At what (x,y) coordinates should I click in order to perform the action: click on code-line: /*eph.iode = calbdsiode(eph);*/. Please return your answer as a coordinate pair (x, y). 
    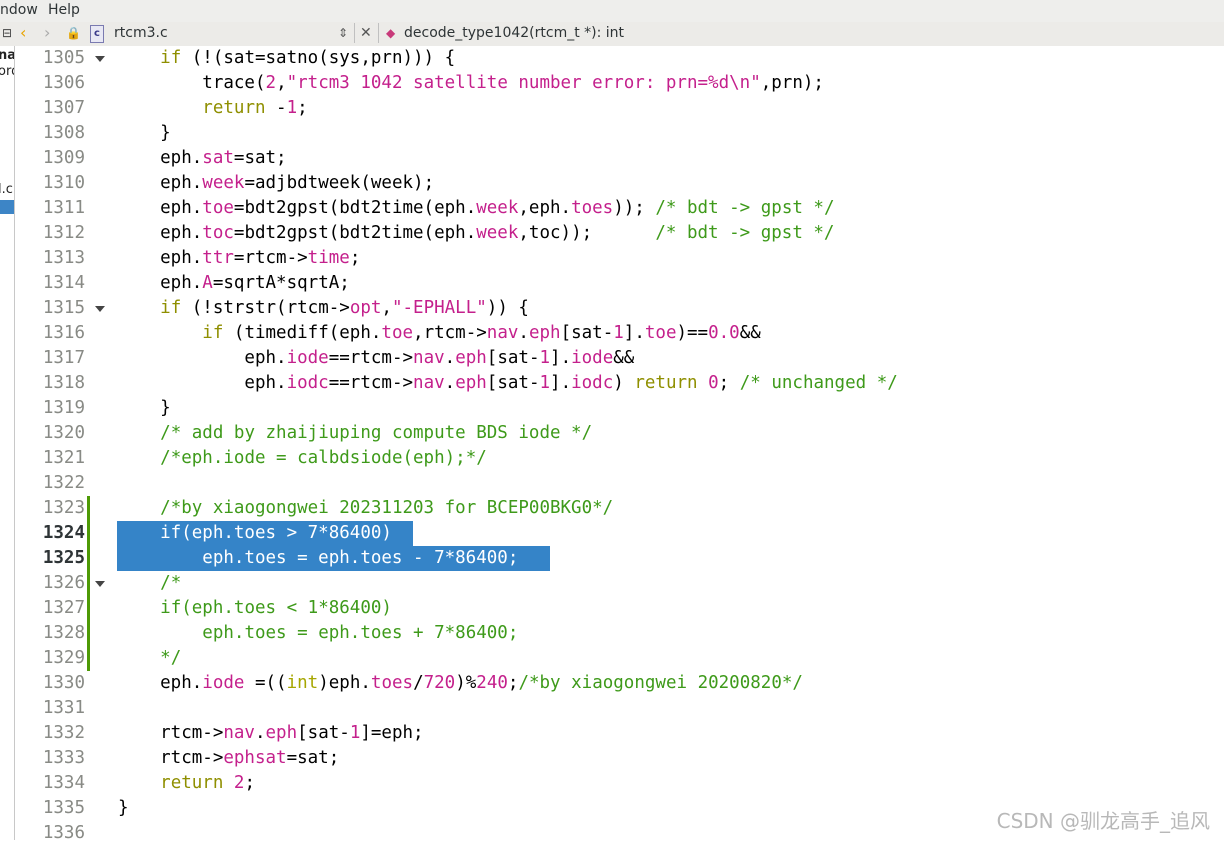
    Looking at the image, I should click on (302, 458).